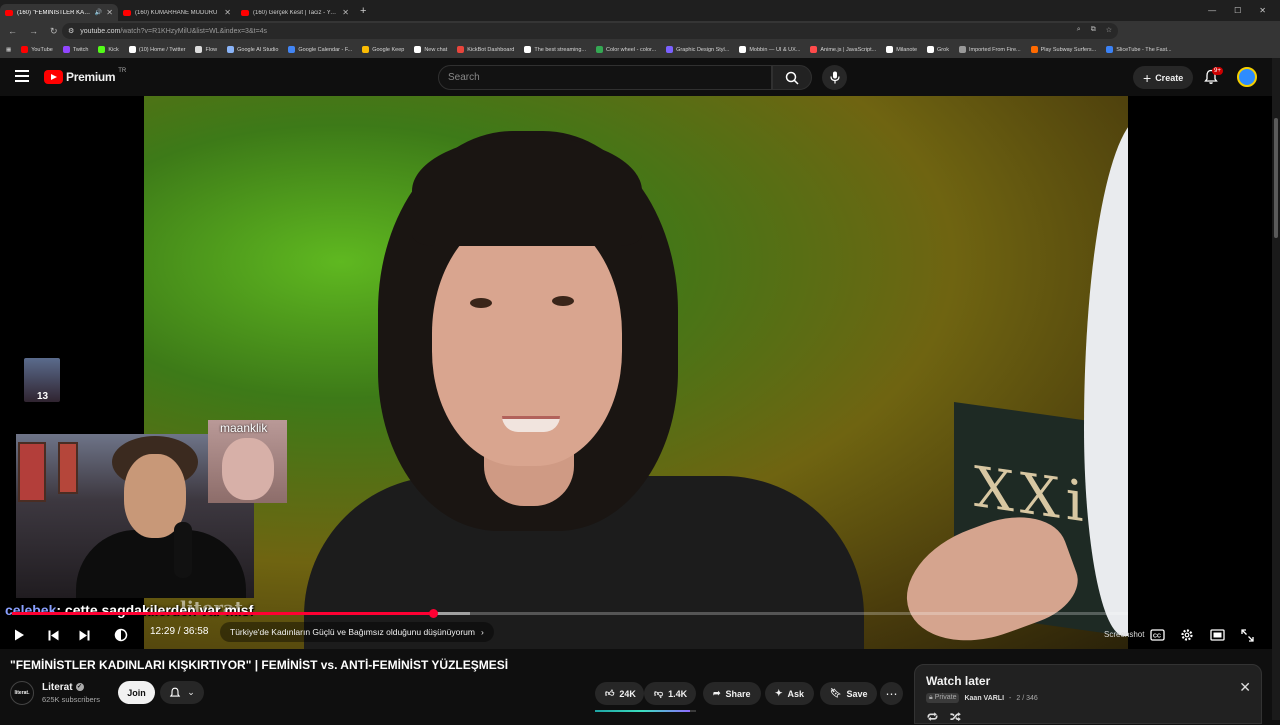 The width and height of the screenshot is (1280, 725). Describe the element at coordinates (433, 613) in the screenshot. I see `scrubber-handle` at that location.